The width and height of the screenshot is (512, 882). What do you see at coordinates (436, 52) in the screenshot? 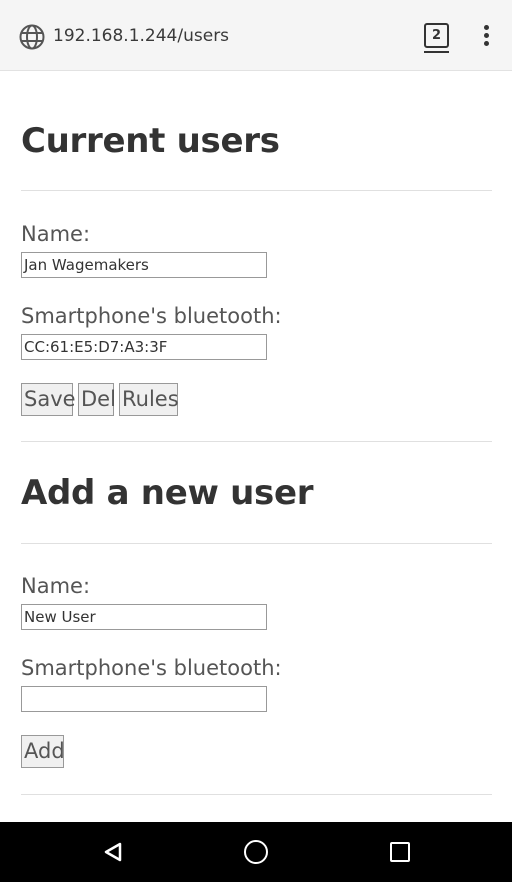
I see `tab-switcher-underline` at bounding box center [436, 52].